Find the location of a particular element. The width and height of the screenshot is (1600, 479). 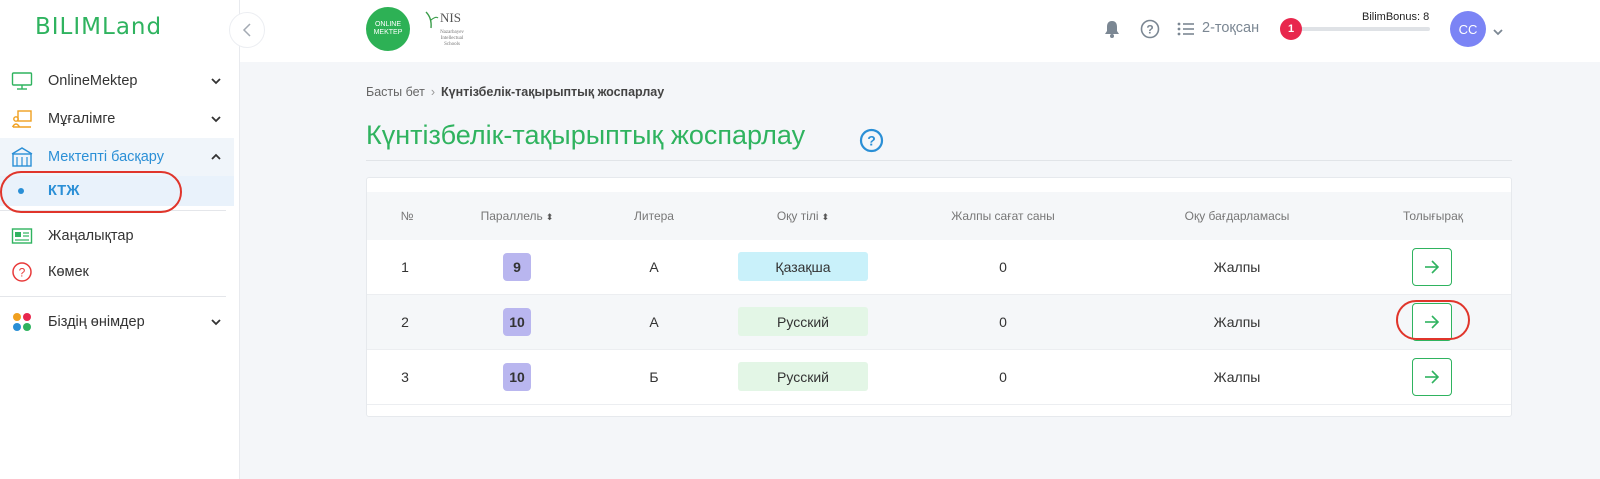

column-header-label: Оқу тілі is located at coordinates (797, 216).